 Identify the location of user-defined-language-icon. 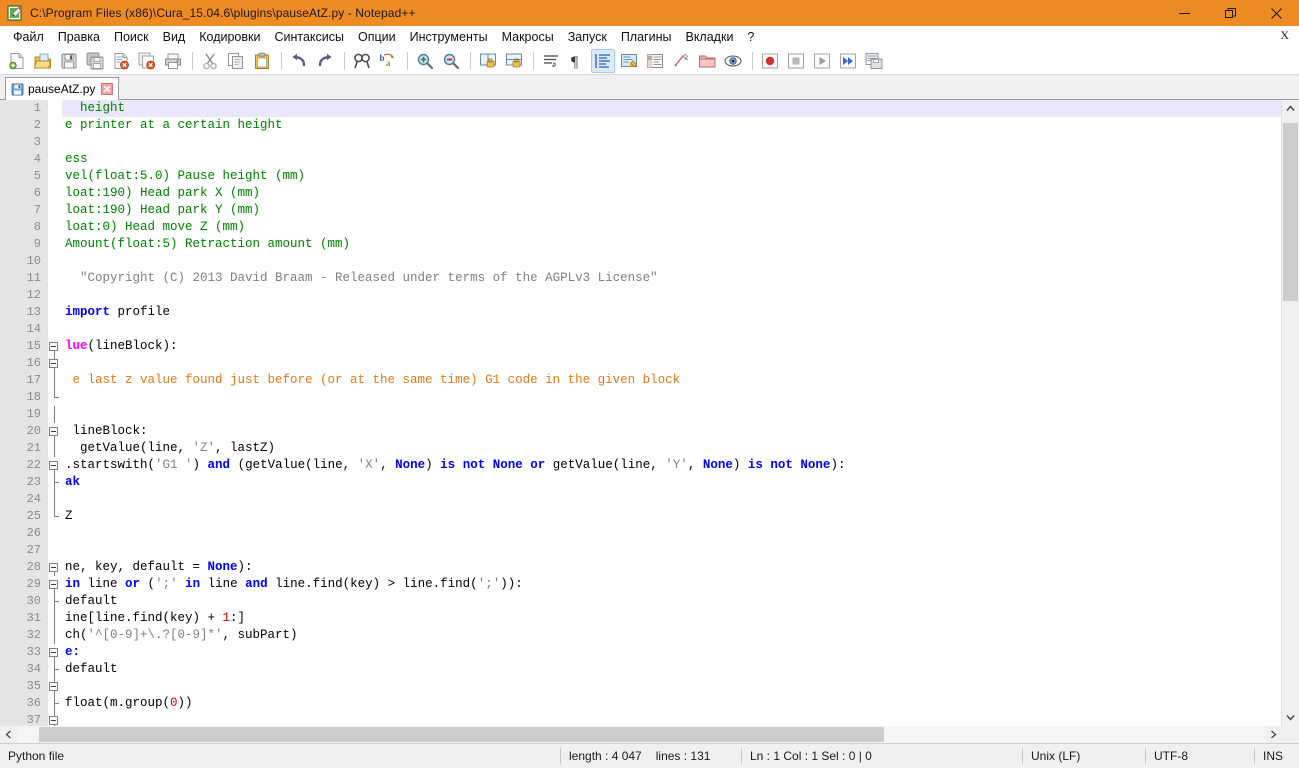
(629, 61).